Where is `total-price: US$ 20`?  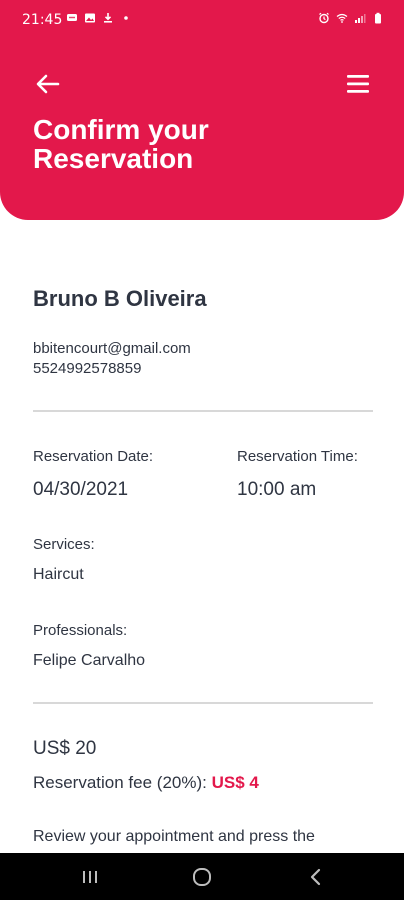
total-price: US$ 20 is located at coordinates (65, 748).